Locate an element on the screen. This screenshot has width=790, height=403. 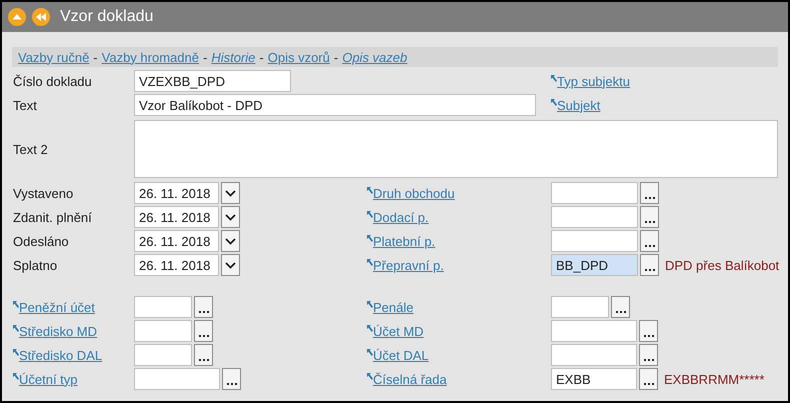
field-link: Peněžní účet is located at coordinates (57, 307).